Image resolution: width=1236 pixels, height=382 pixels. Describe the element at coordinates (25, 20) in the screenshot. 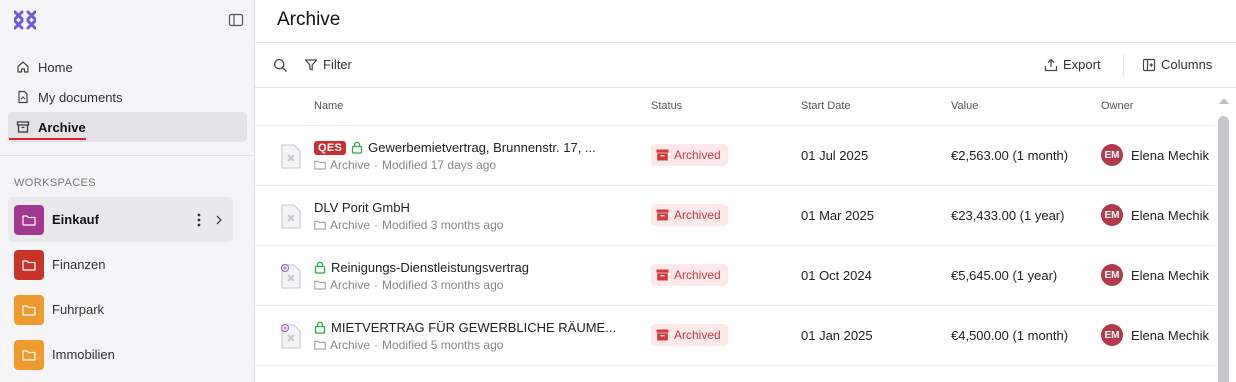

I see `app-logo-icon` at that location.